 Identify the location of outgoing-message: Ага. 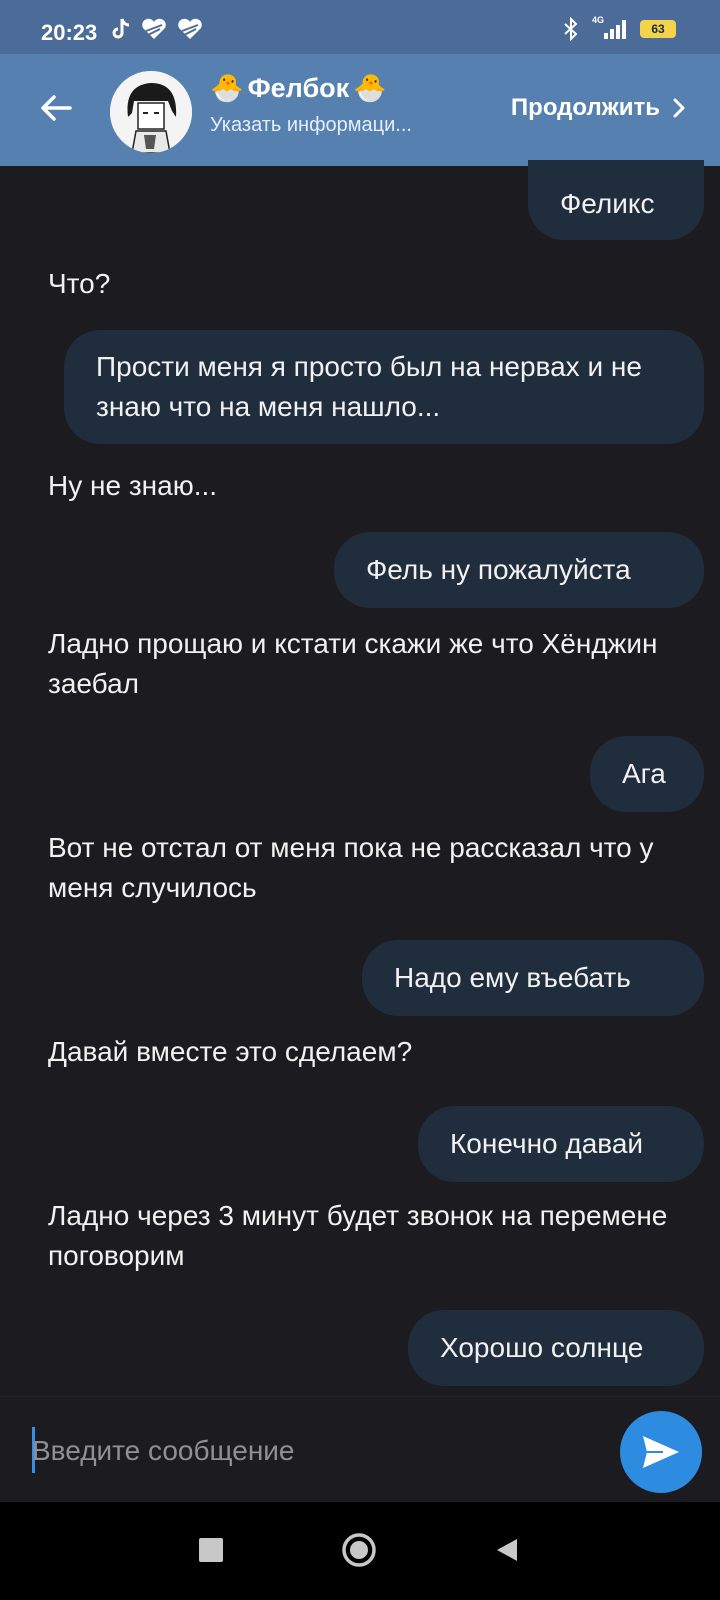
(647, 774).